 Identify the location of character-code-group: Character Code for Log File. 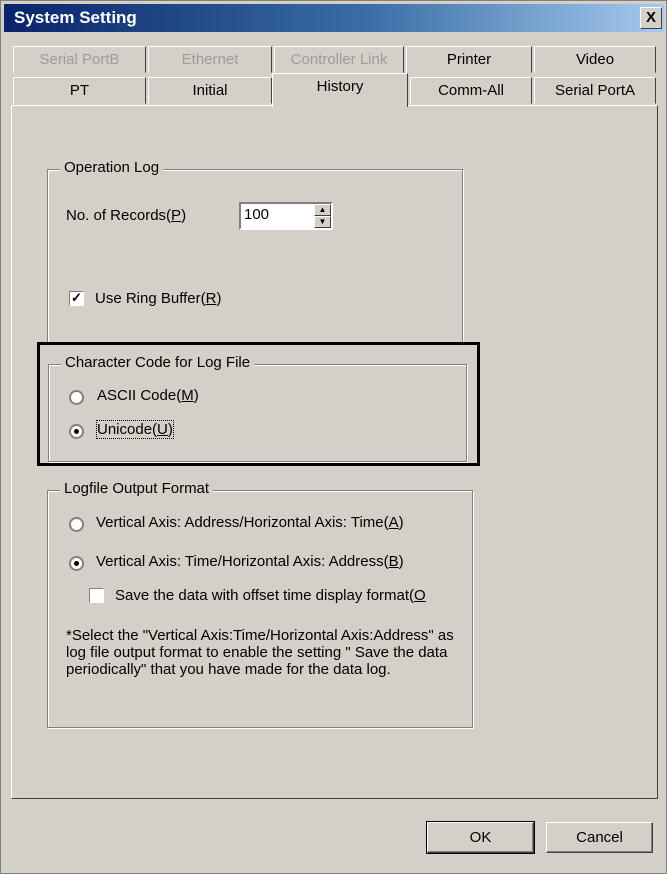
(257, 408).